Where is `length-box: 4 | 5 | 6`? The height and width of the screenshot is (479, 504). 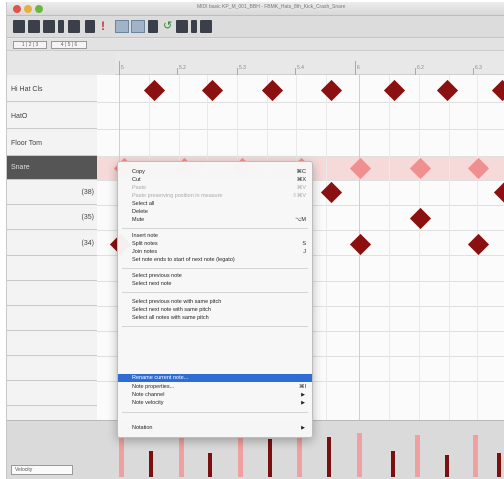 length-box: 4 | 5 | 6 is located at coordinates (69, 45).